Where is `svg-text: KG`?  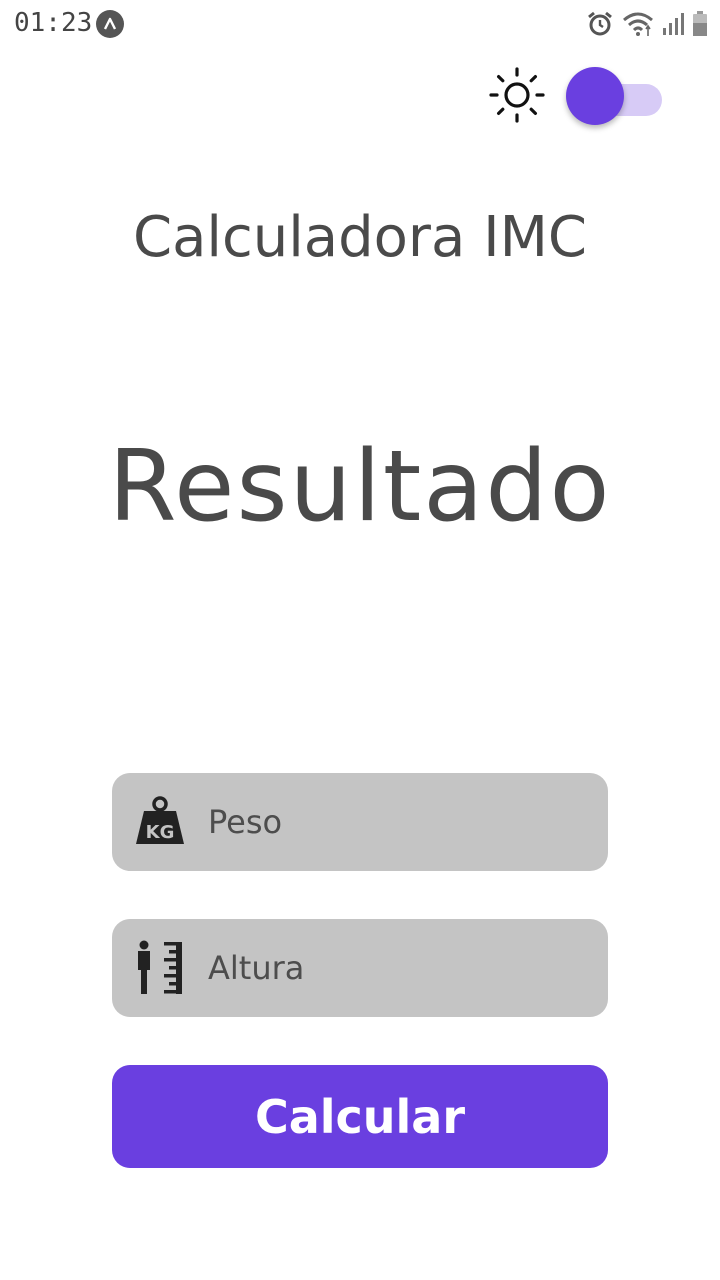 svg-text: KG is located at coordinates (160, 832).